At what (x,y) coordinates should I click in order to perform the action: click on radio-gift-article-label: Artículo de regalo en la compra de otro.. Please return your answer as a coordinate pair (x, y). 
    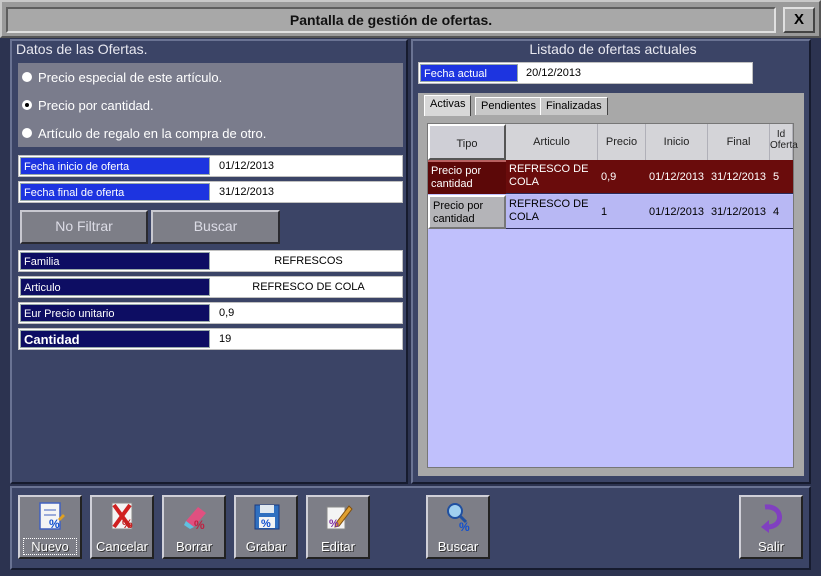
    Looking at the image, I should click on (152, 133).